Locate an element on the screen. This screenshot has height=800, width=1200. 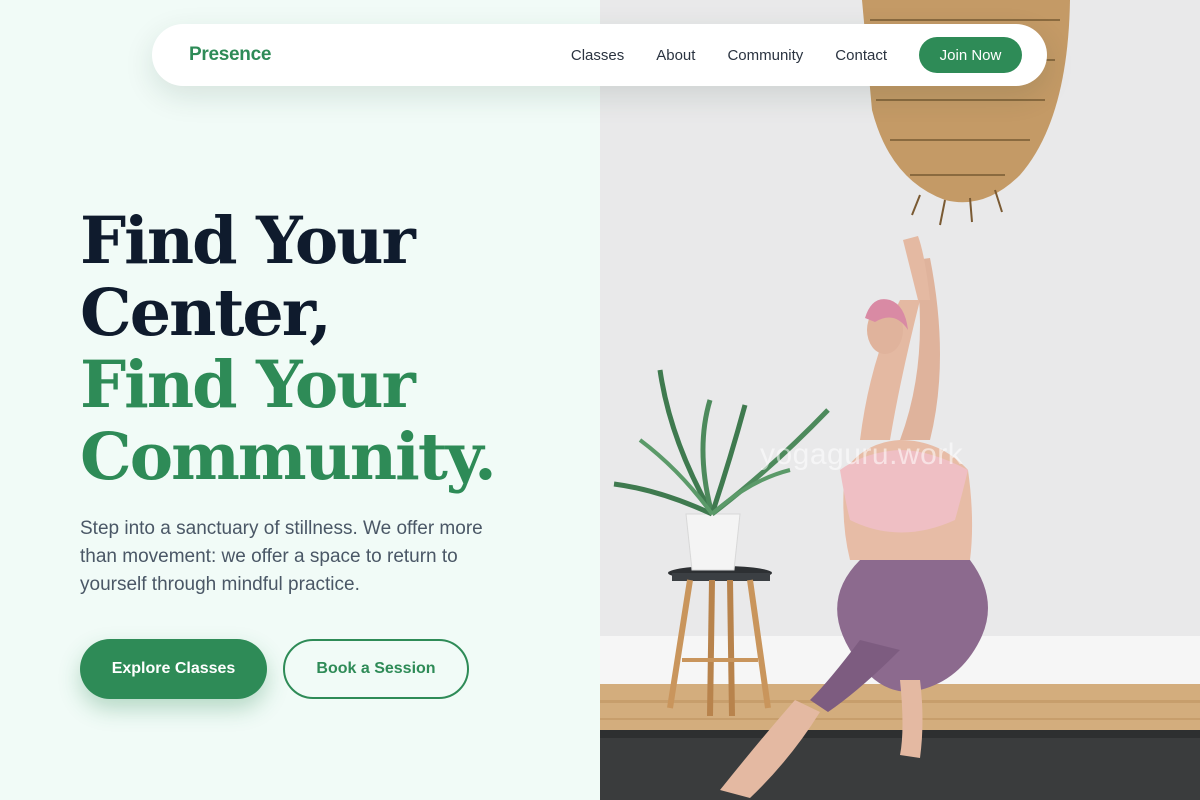
nav-link-community: Community is located at coordinates (765, 55).